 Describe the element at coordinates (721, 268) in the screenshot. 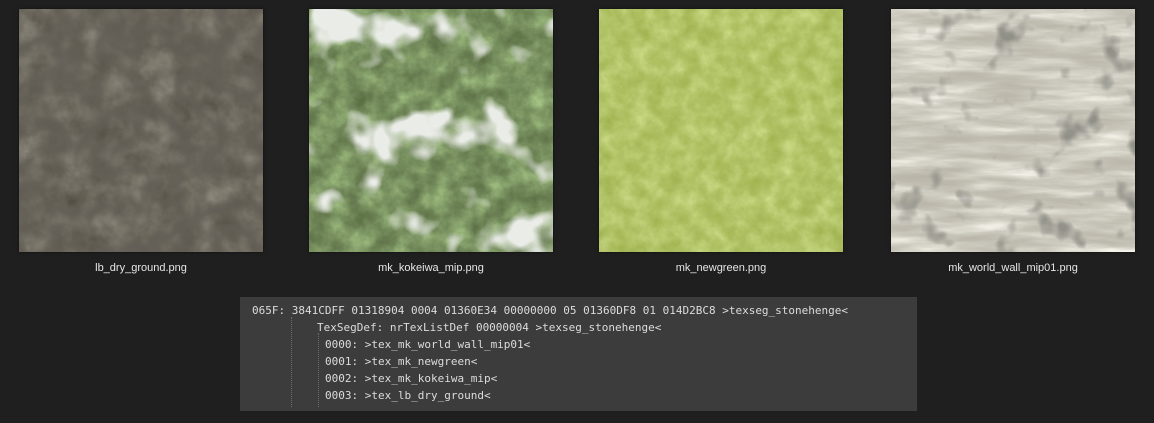

I see `thumbnail-caption: mk_newgreen.png` at that location.